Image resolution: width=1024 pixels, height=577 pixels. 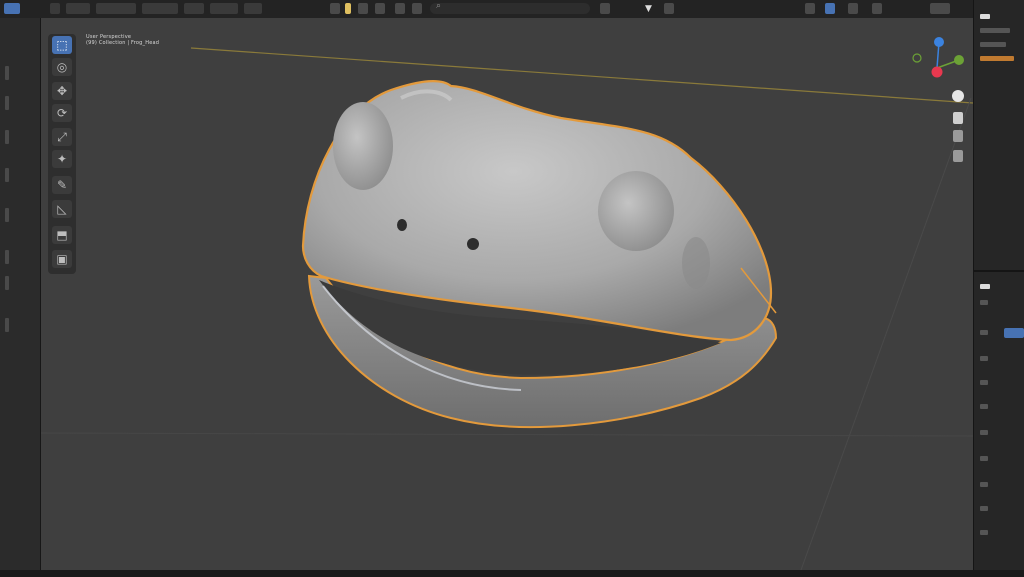 I want to click on measure-tool: ◺, so click(x=62, y=209).